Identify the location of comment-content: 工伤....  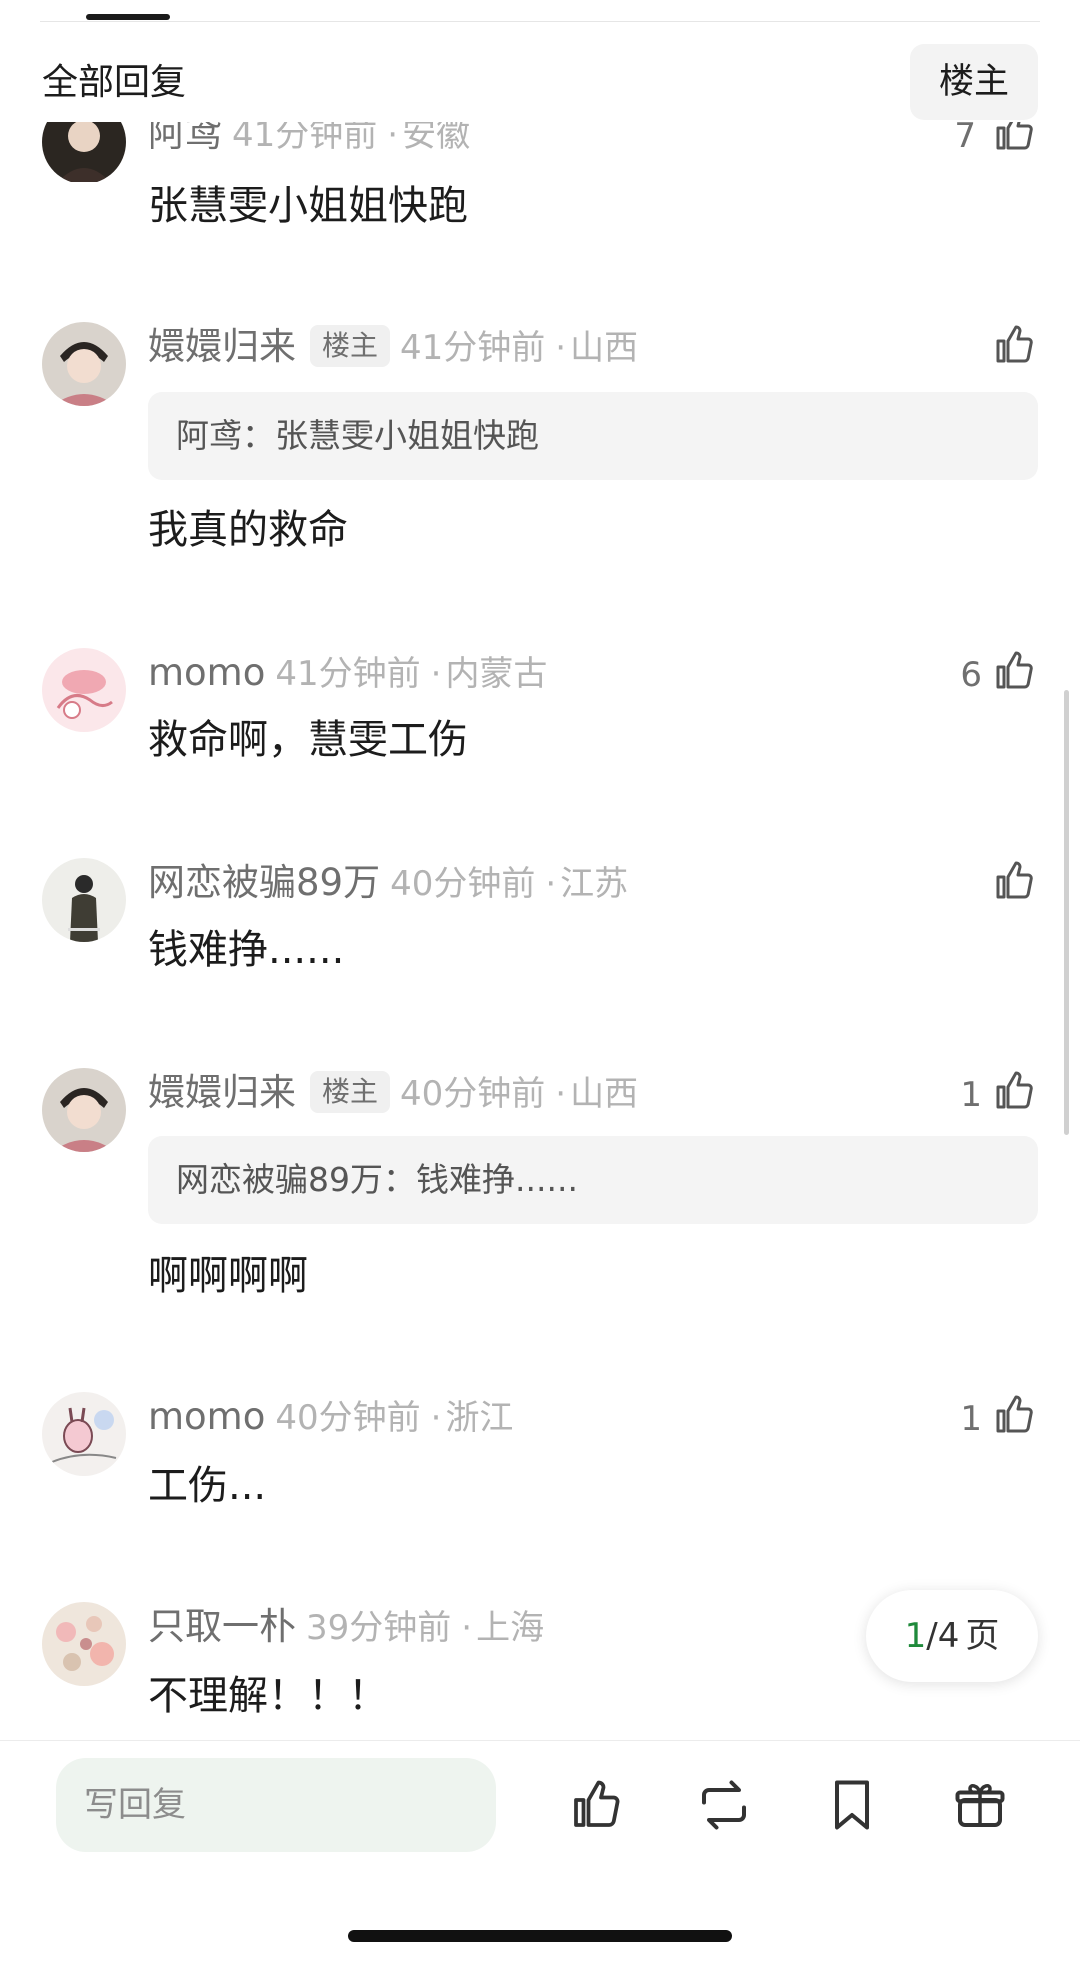
(207, 1486).